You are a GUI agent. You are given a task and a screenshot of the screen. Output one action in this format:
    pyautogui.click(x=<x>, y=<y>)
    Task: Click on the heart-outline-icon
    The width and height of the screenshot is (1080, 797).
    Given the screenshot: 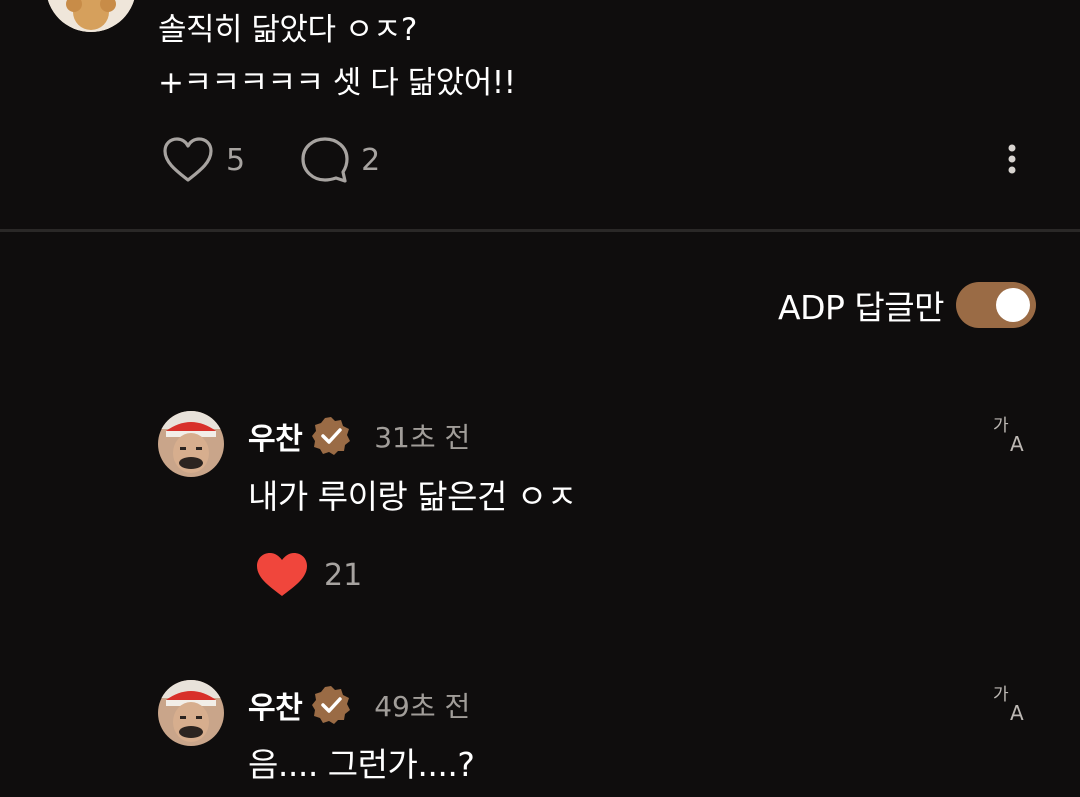 What is the action you would take?
    pyautogui.click(x=188, y=159)
    